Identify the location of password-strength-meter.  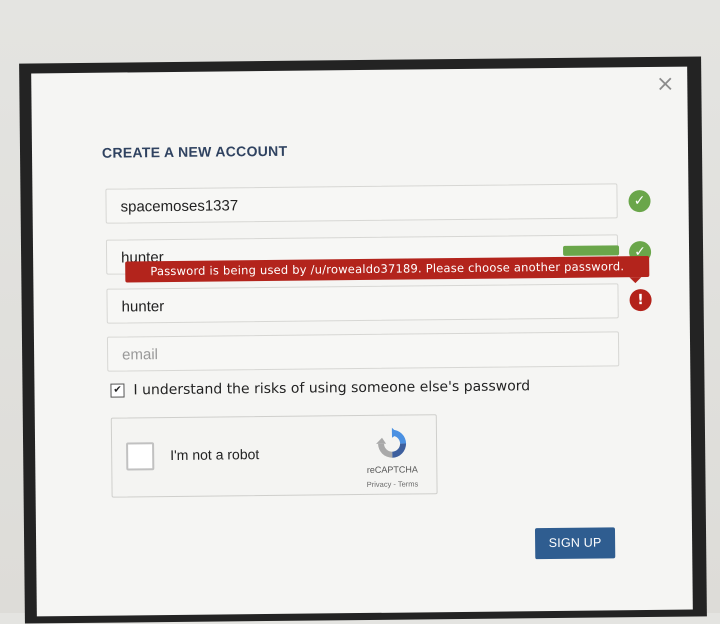
(591, 250).